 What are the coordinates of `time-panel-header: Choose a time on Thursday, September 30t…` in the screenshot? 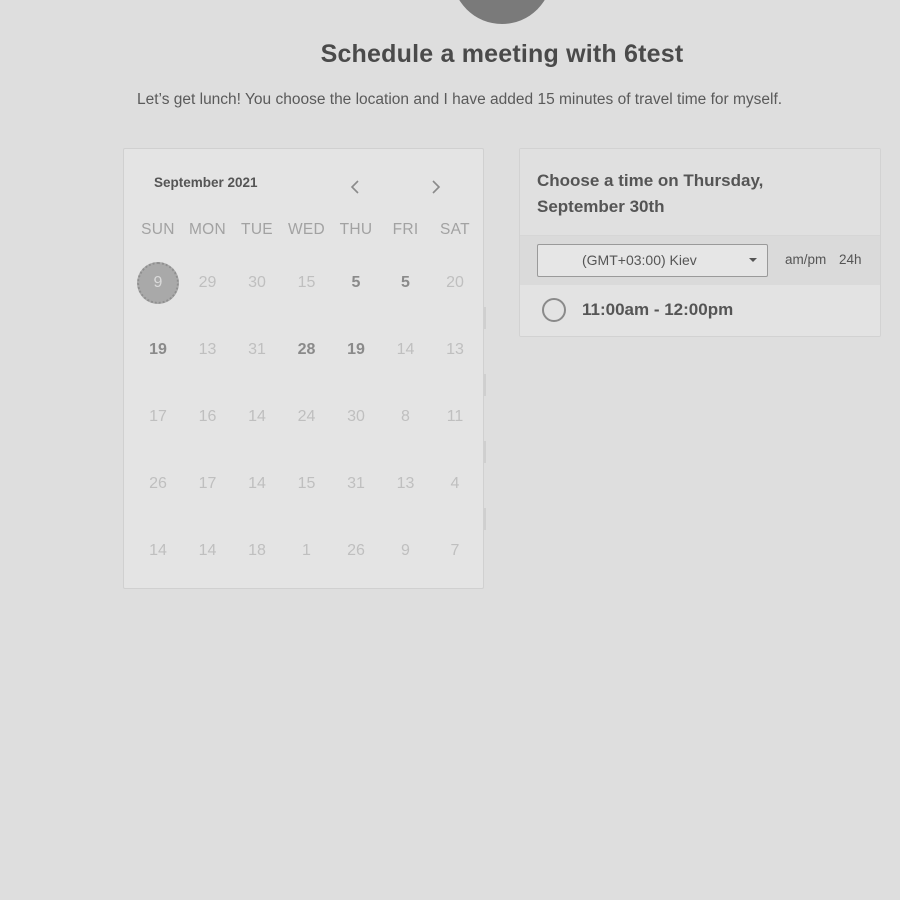 It's located at (700, 192).